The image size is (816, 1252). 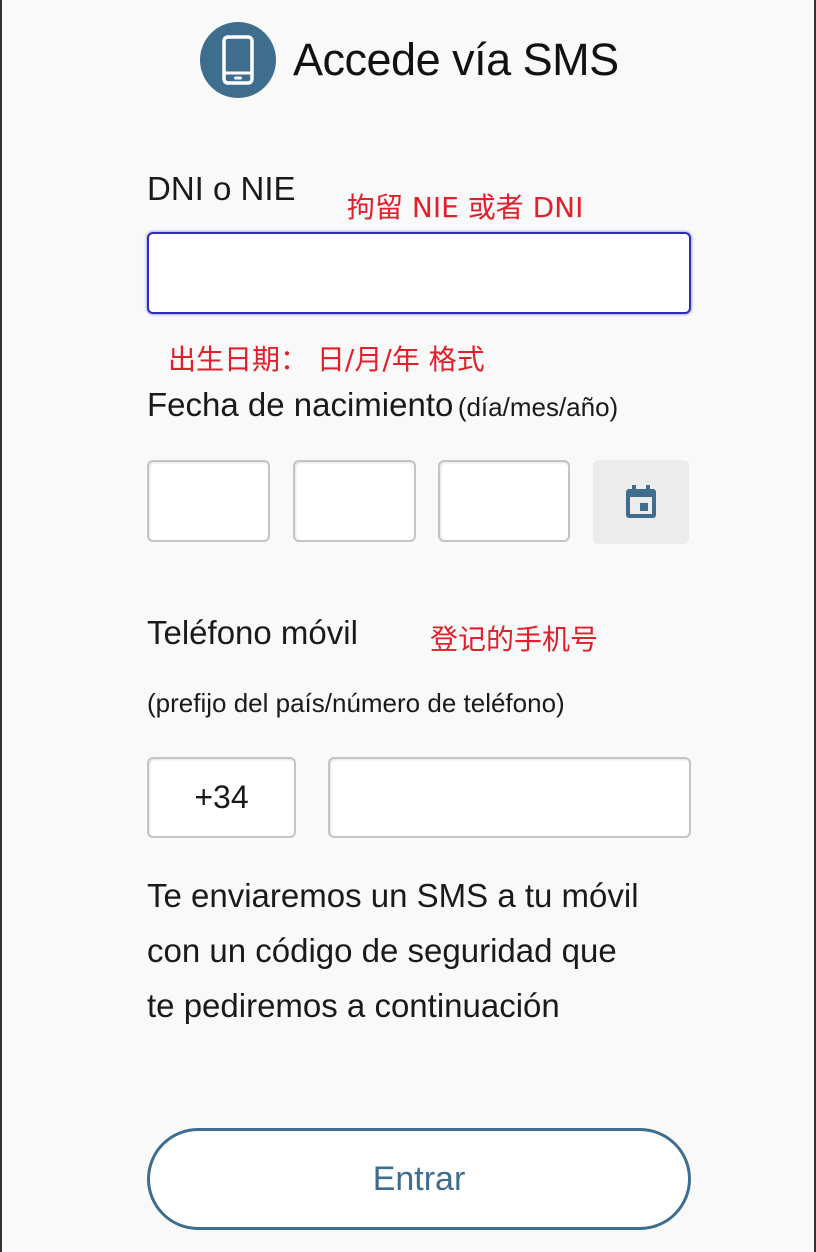 I want to click on phone-number-input, so click(x=509, y=797).